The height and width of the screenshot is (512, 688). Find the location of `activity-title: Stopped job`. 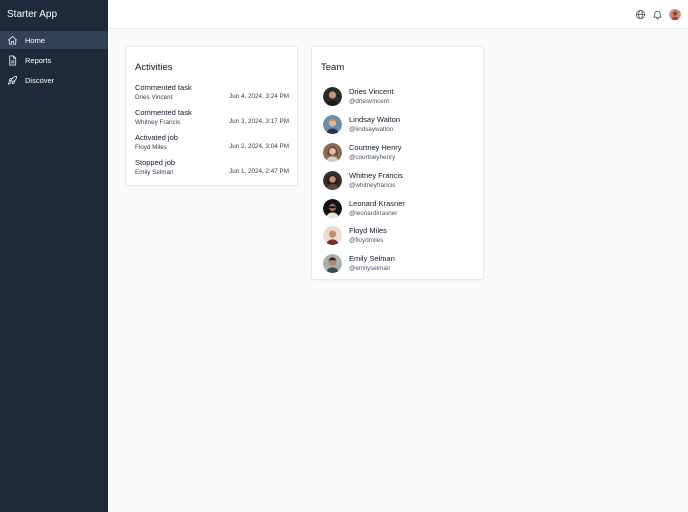

activity-title: Stopped job is located at coordinates (155, 162).